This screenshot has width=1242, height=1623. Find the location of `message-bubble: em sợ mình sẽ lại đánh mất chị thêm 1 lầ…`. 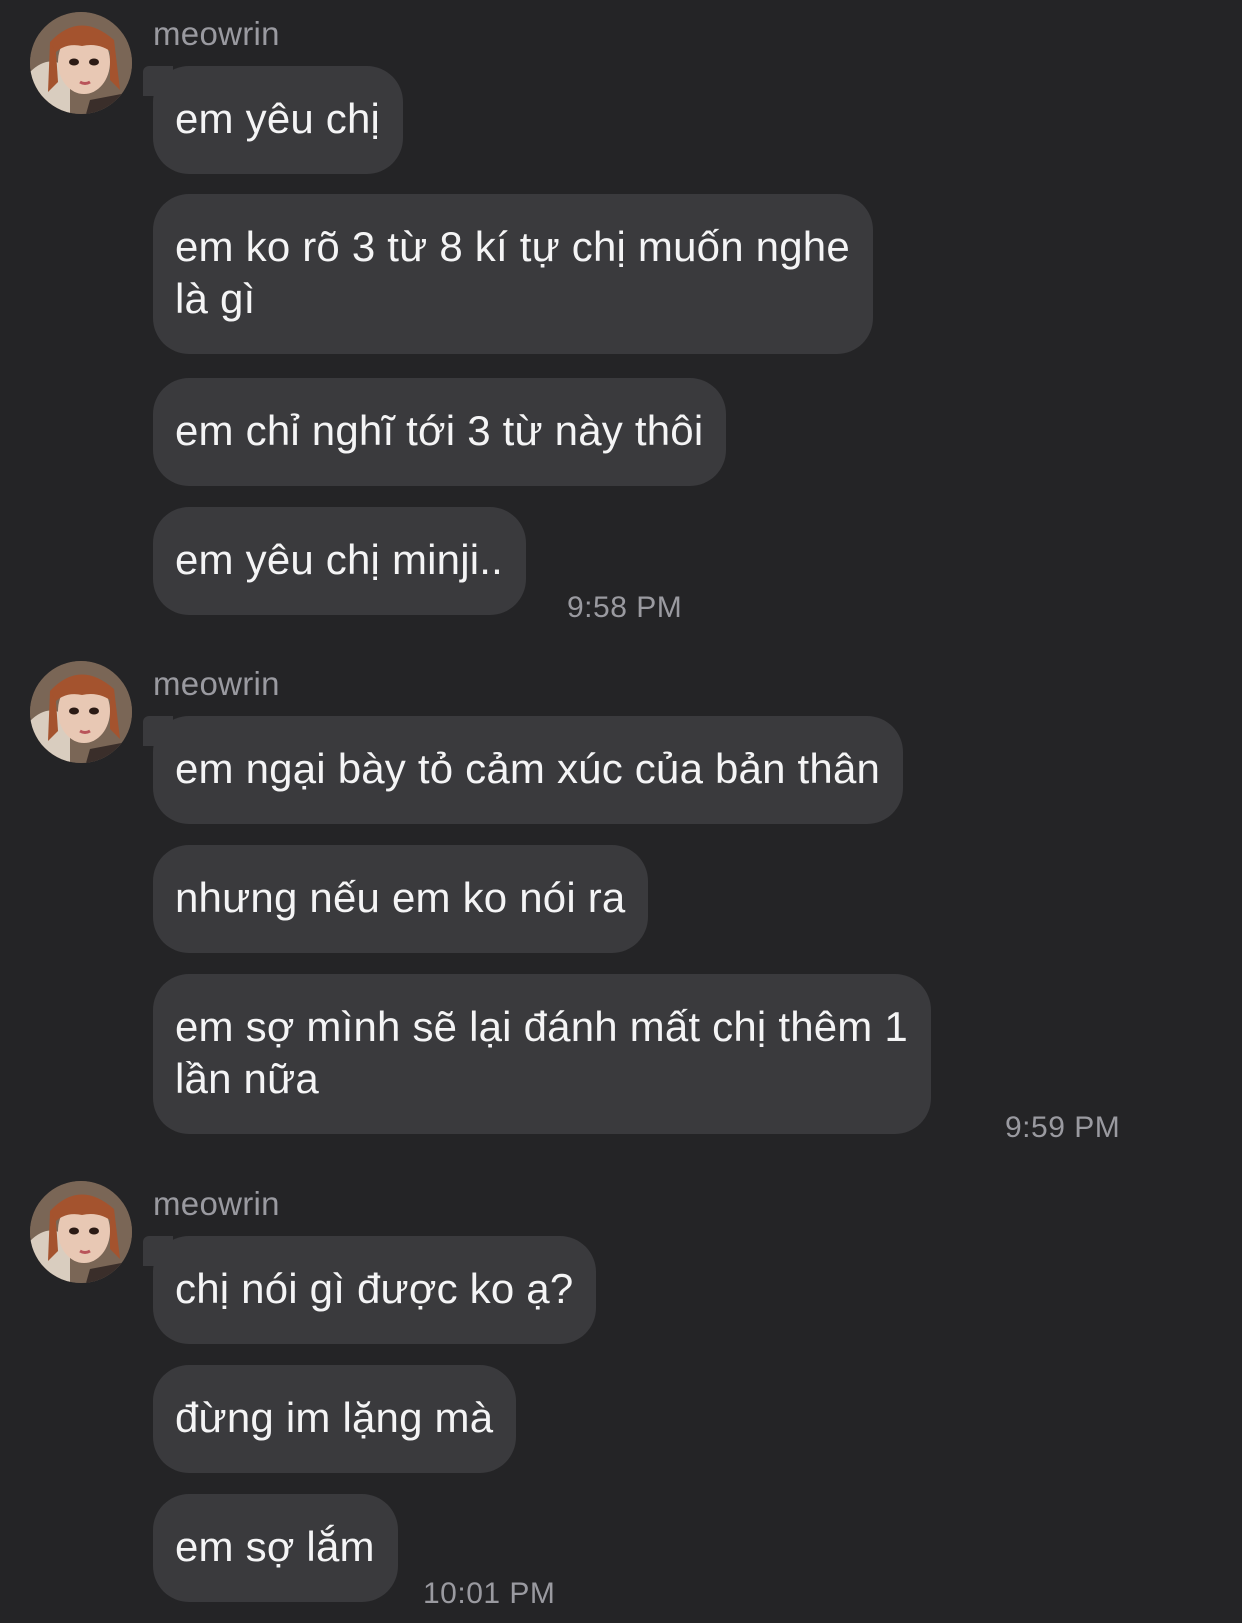

message-bubble: em sợ mình sẽ lại đánh mất chị thêm 1 lầ… is located at coordinates (542, 1054).